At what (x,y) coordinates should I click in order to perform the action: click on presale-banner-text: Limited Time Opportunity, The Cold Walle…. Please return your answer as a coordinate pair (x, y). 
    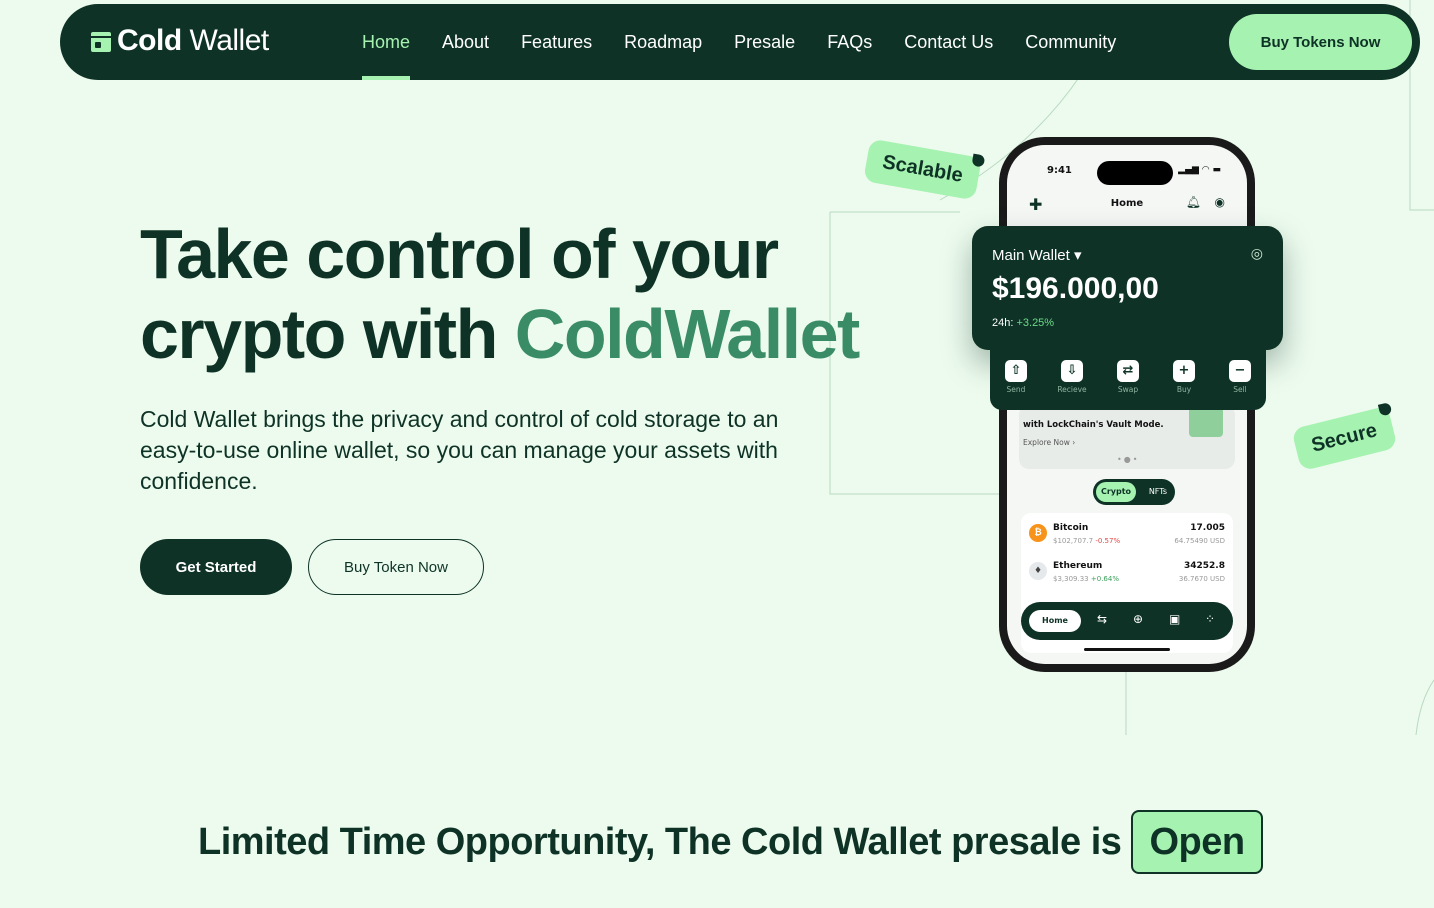
    Looking at the image, I should click on (660, 841).